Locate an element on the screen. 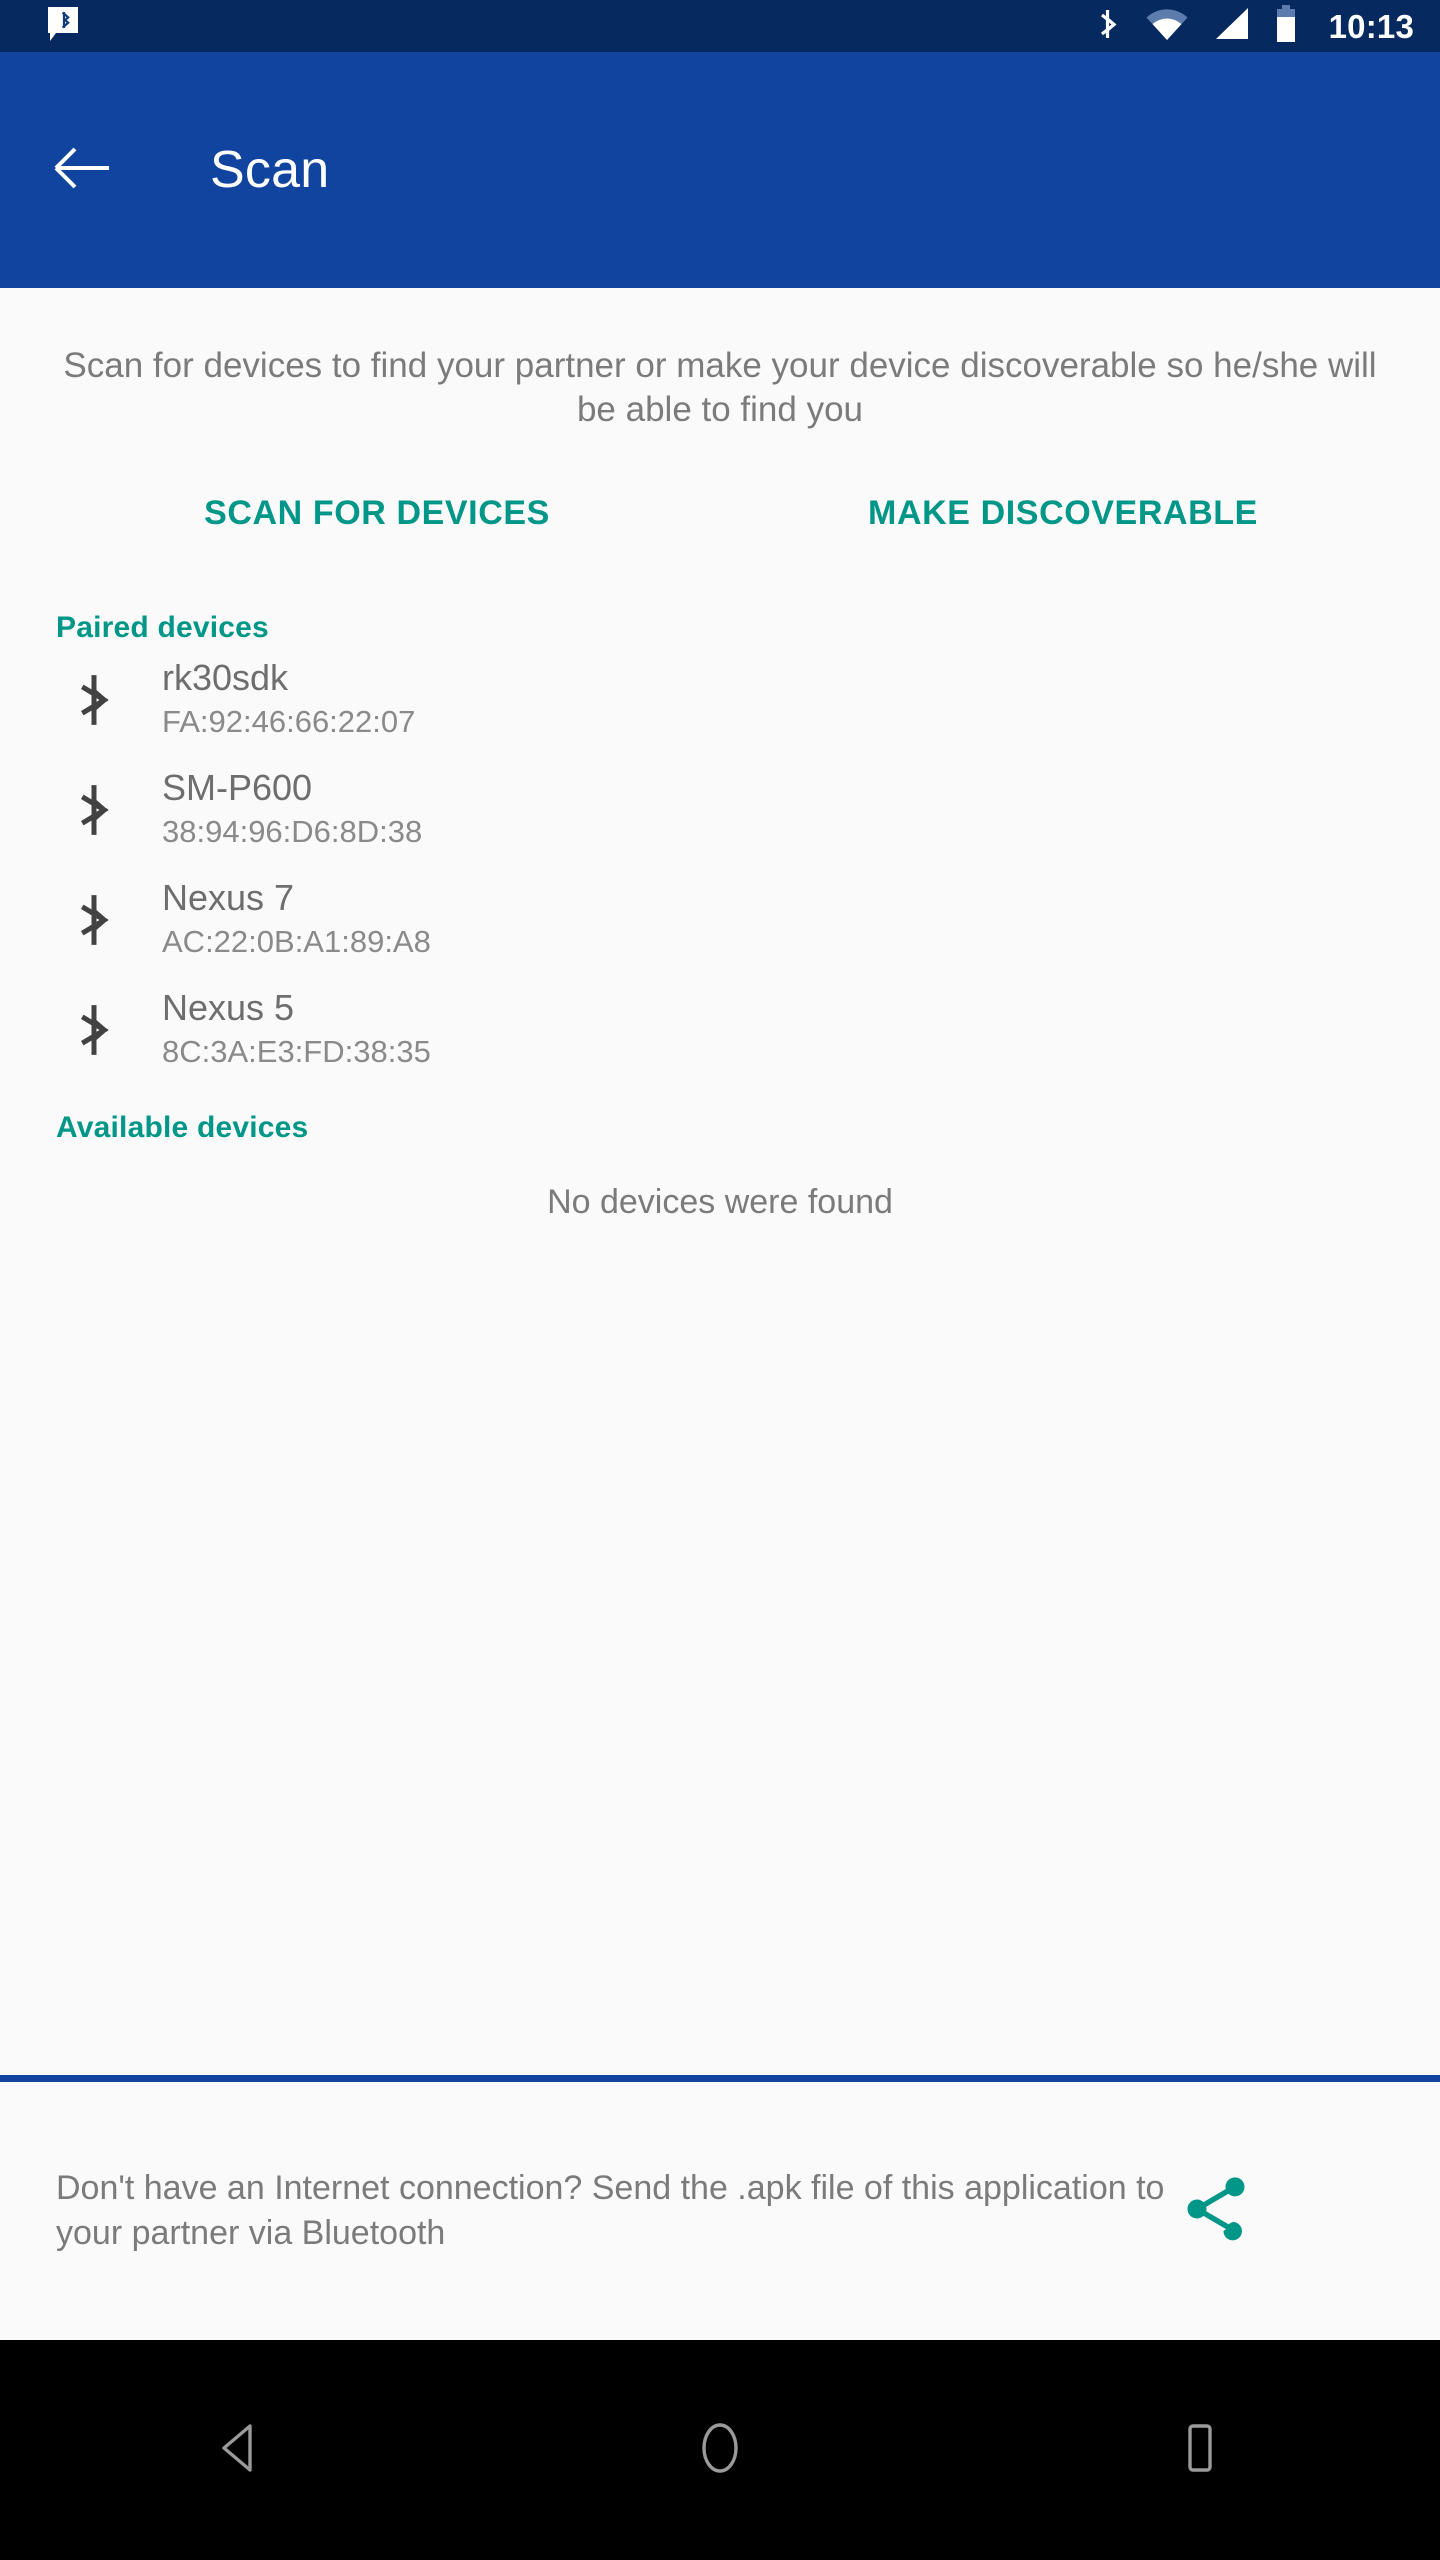 This screenshot has height=2560, width=1440. device-mac-address: AC:22:0B:A1:89:A8 is located at coordinates (296, 941).